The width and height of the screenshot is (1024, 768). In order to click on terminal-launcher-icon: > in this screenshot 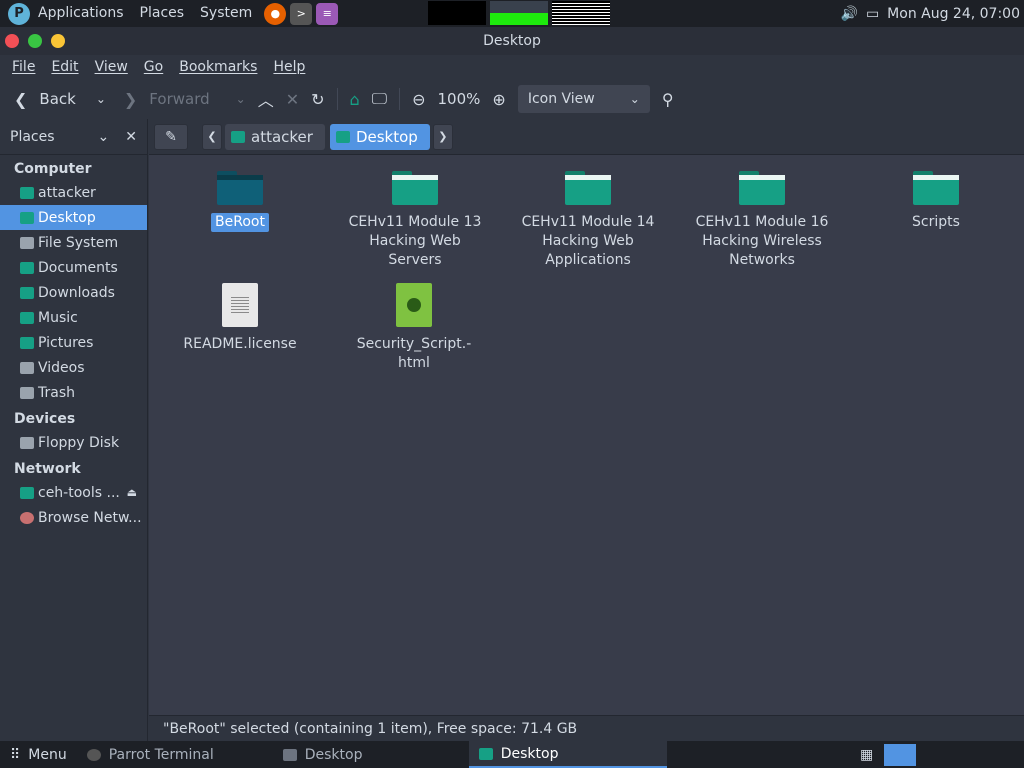, I will do `click(301, 13)`.